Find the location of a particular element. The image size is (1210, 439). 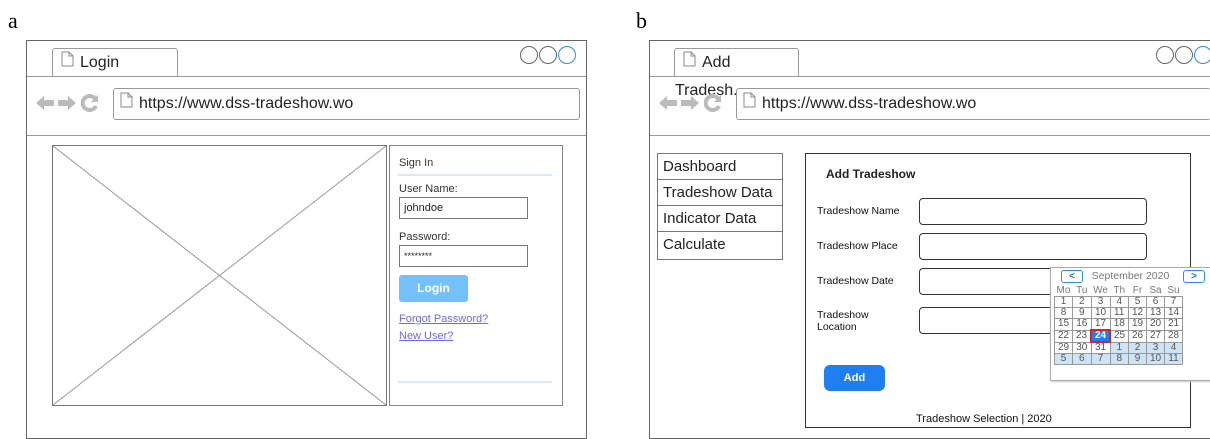

calendar-day-next-month: 7 is located at coordinates (1100, 359).